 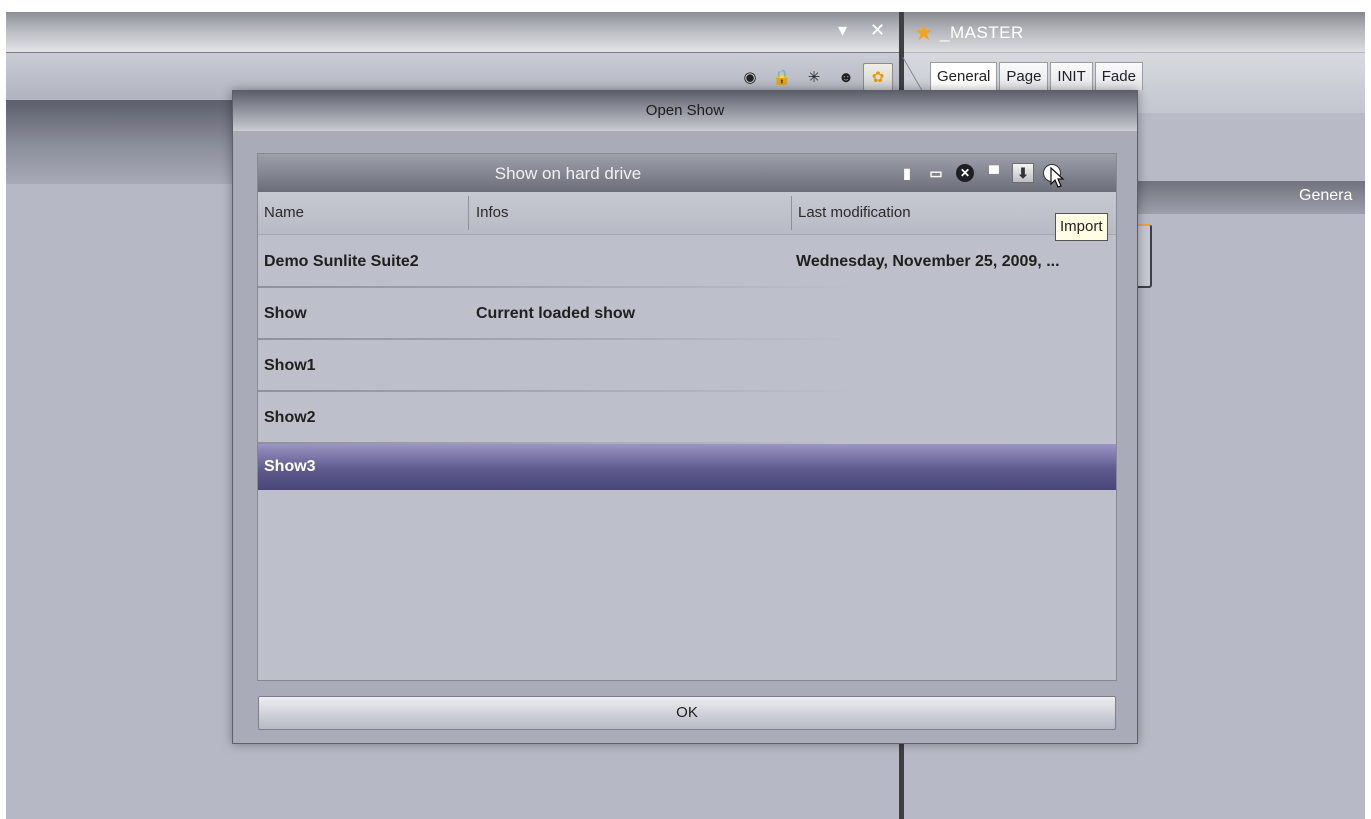 I want to click on column-header-last-modification: Last modification, so click(x=854, y=212).